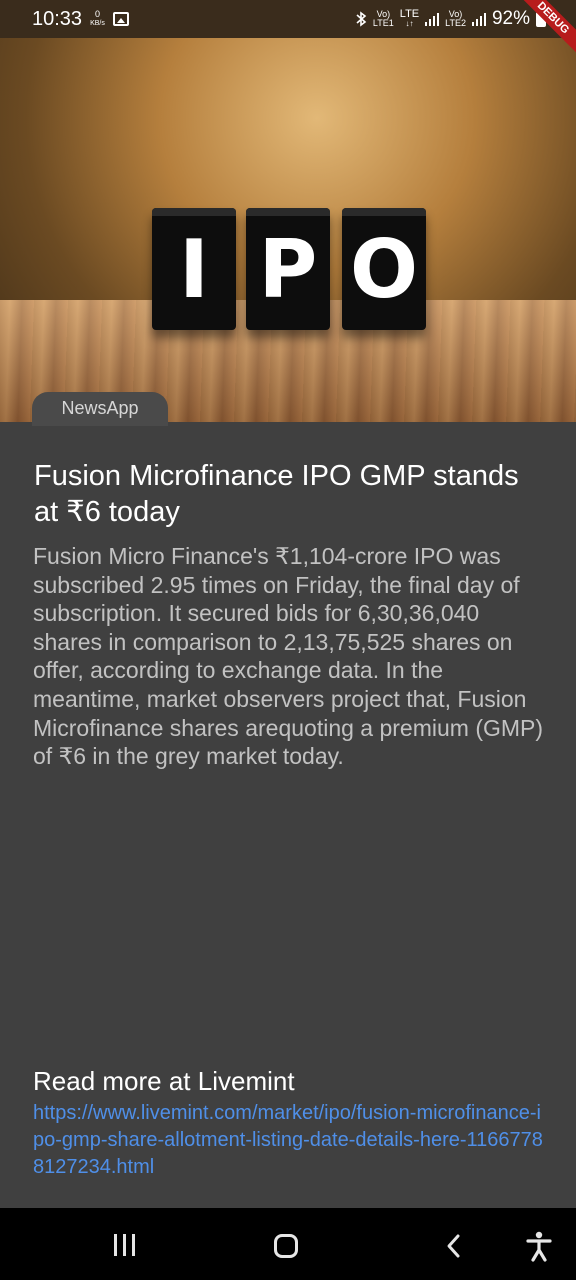 The image size is (576, 1280). I want to click on gallery-notification-icon, so click(120, 19).